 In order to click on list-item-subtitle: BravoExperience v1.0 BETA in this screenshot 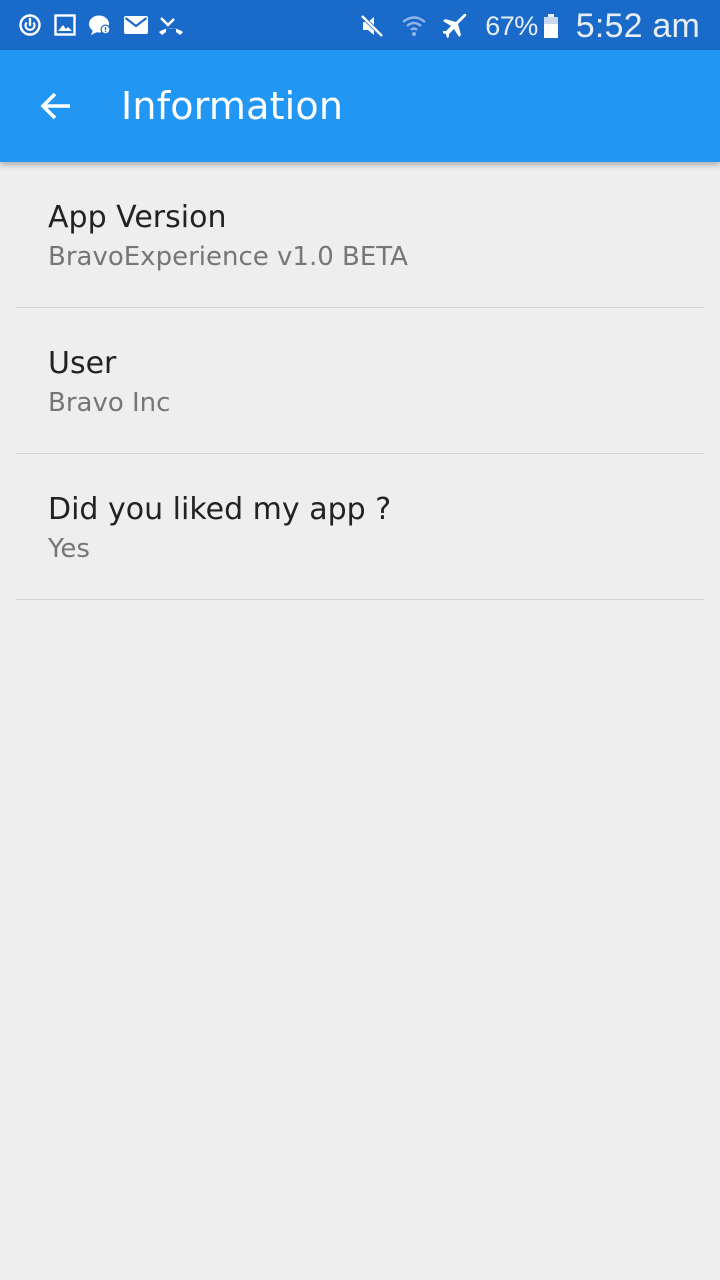, I will do `click(228, 257)`.